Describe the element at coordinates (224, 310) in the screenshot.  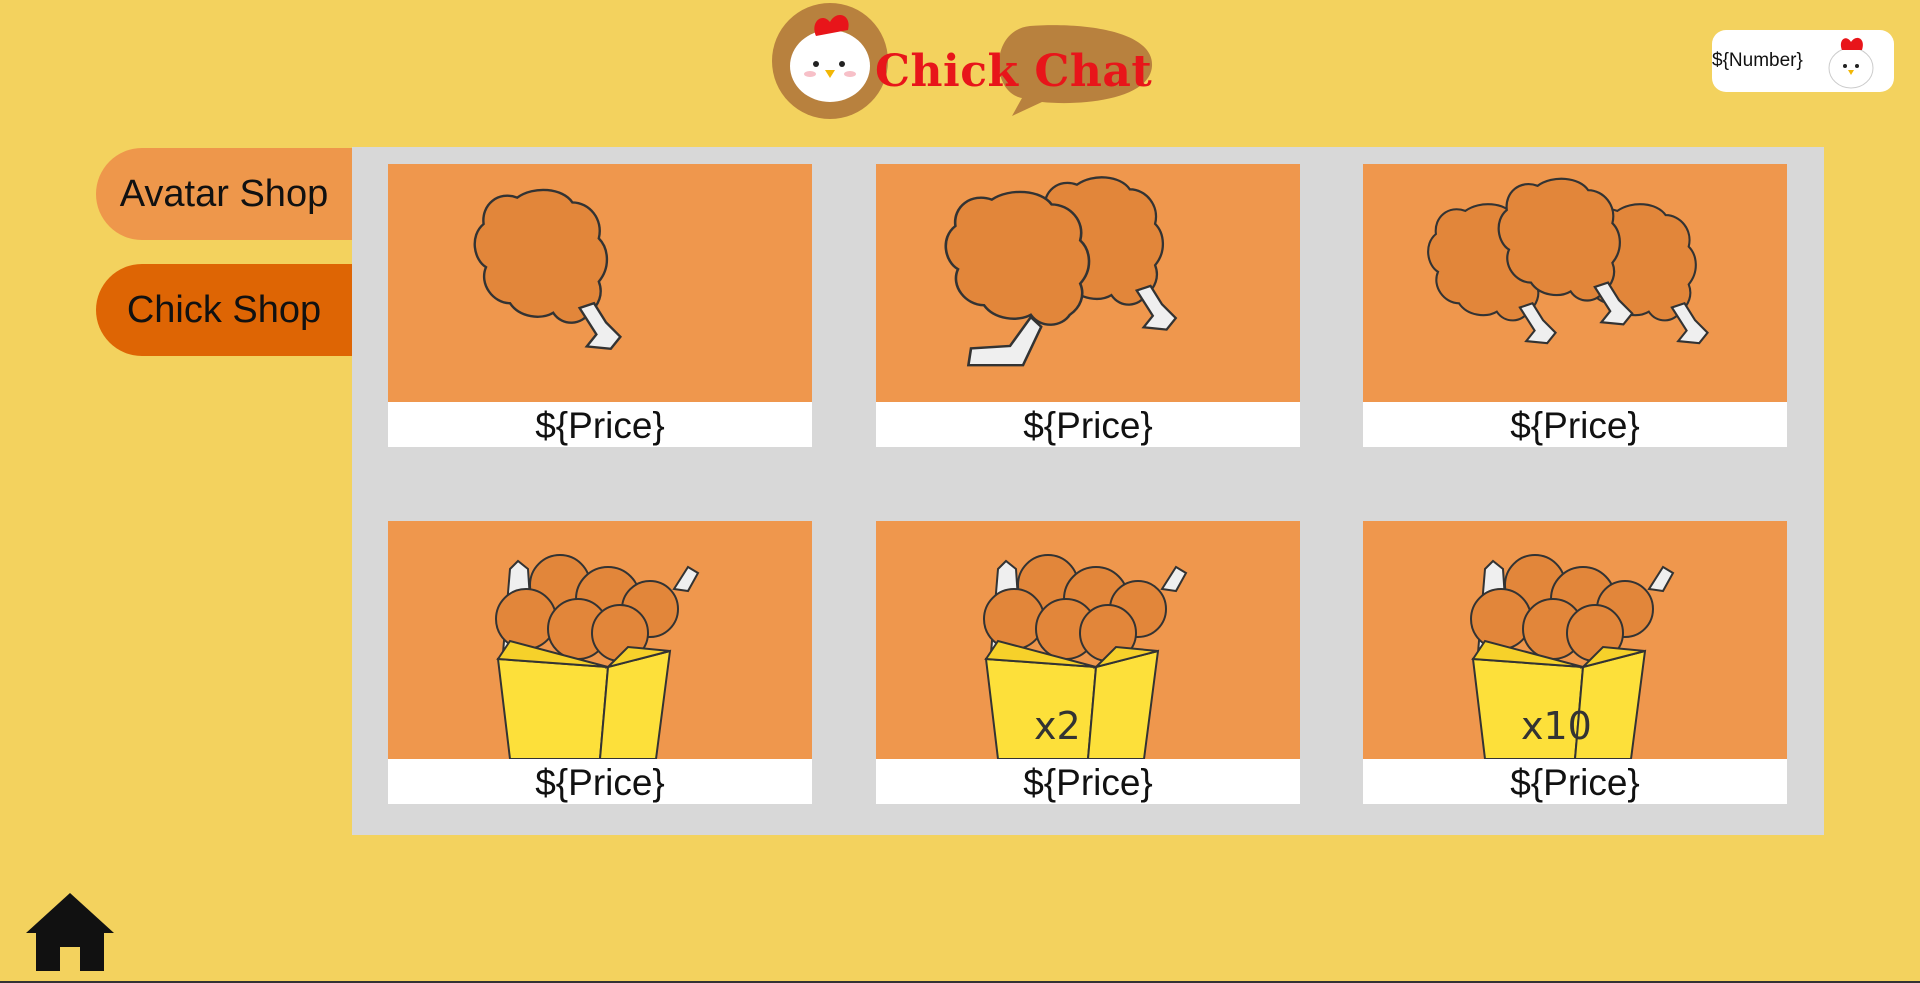
I see `tab-chick-shop: Chick Shop` at that location.